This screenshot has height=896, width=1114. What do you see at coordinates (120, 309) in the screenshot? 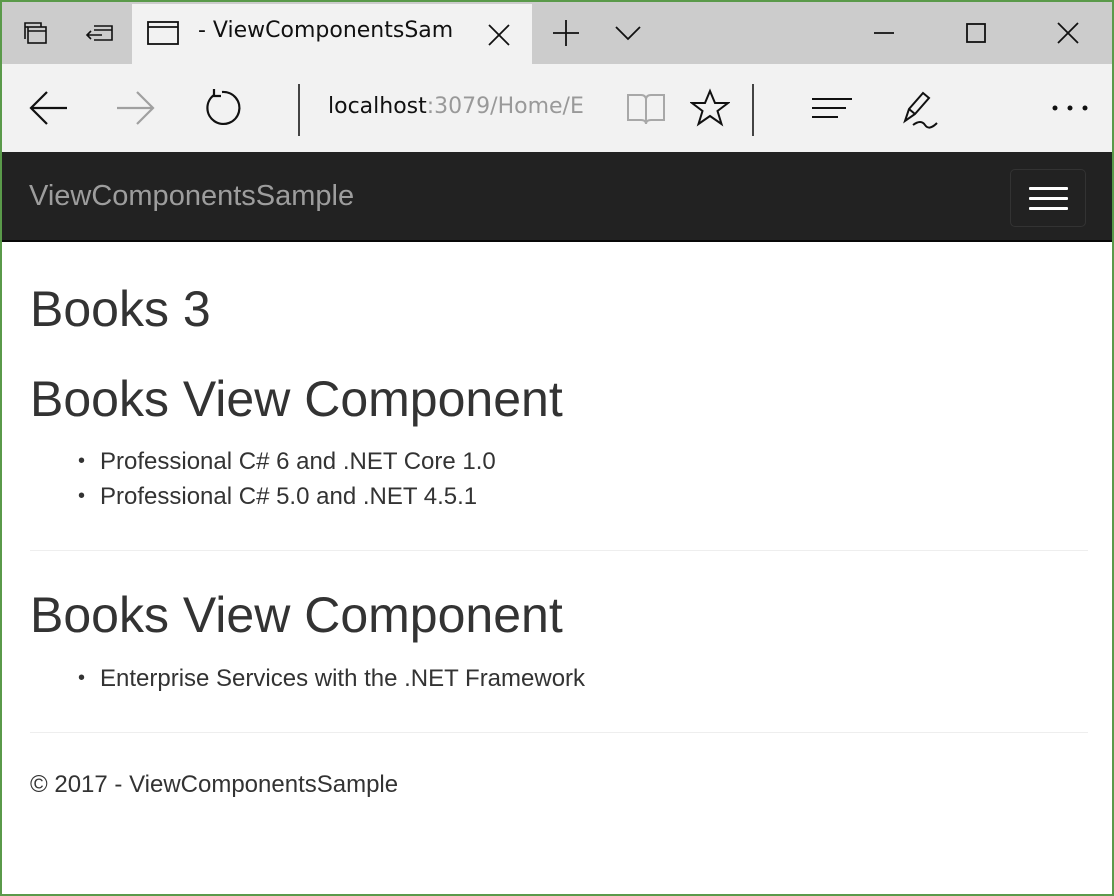
I see `page-title: Books 3` at bounding box center [120, 309].